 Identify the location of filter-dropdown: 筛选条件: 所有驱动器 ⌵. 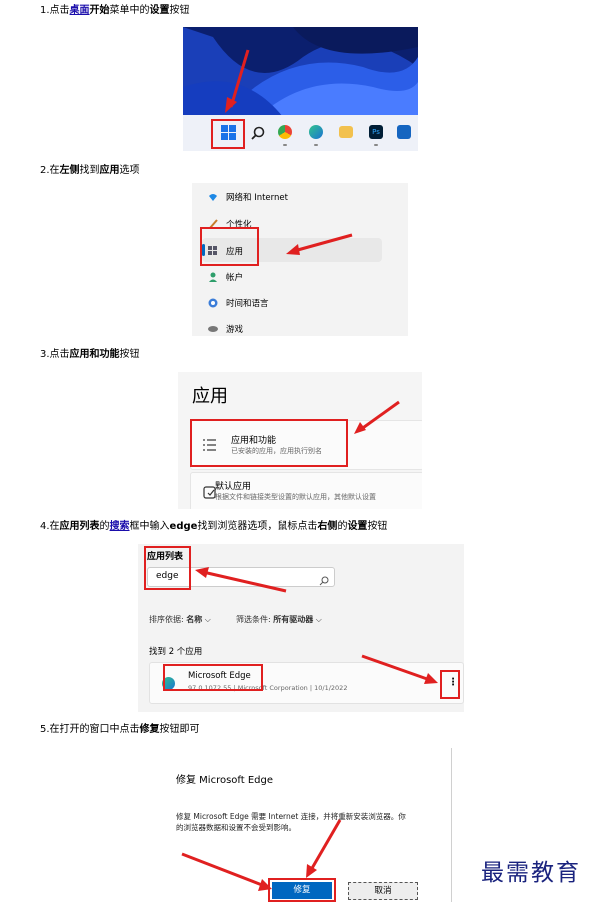
(279, 619).